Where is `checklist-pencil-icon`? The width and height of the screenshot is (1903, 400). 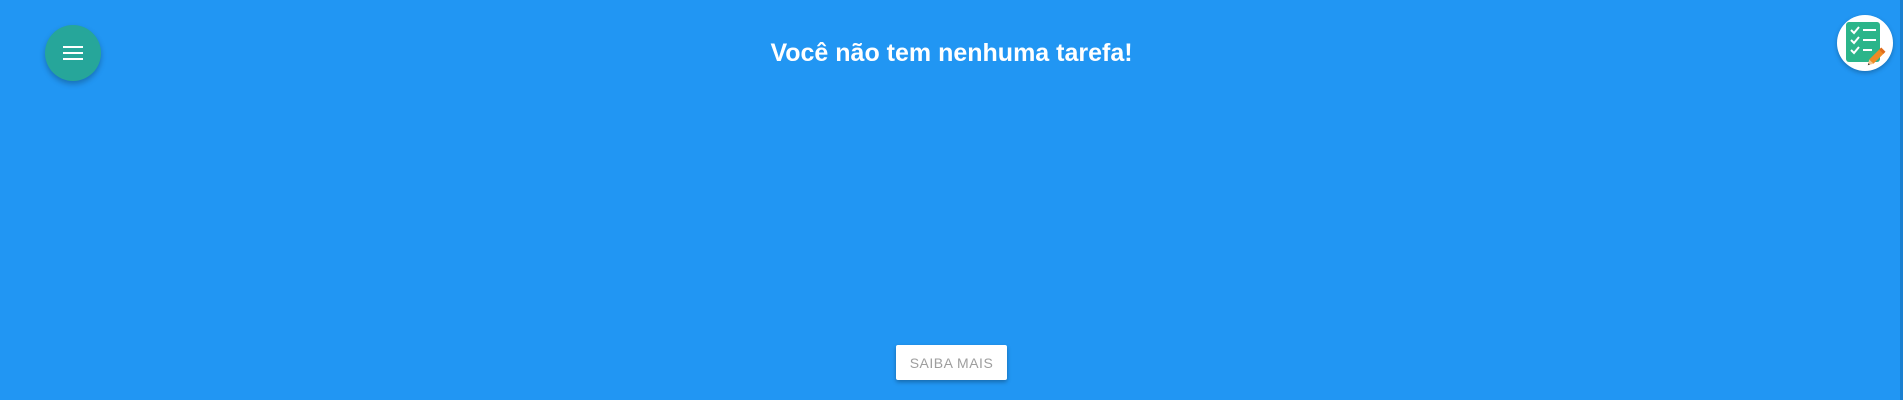 checklist-pencil-icon is located at coordinates (1865, 43).